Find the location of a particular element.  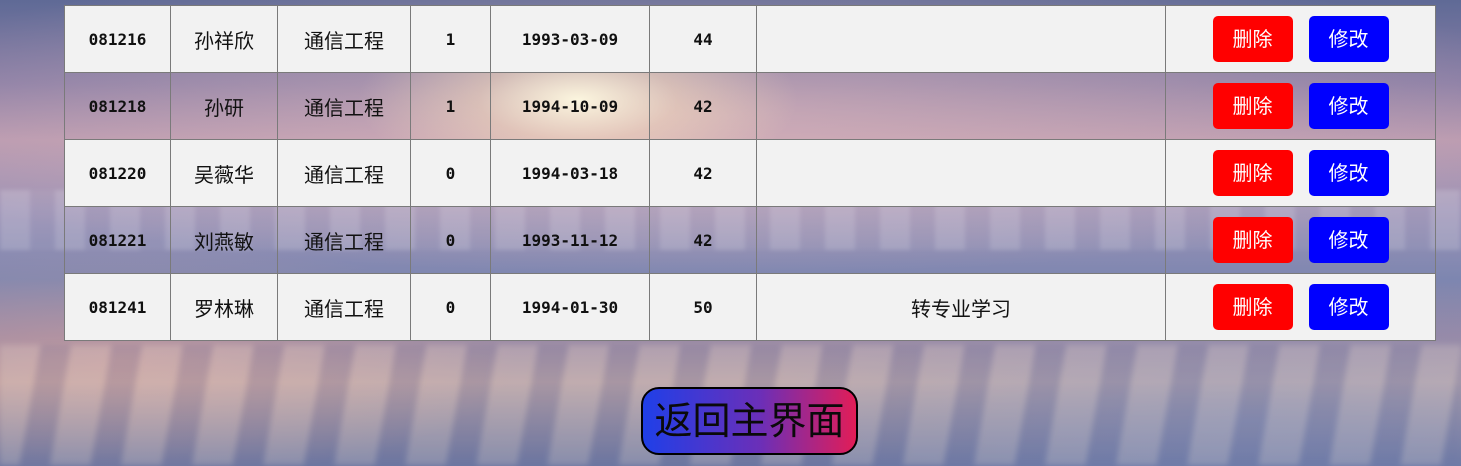

student-name-cell: 孙祥欣 is located at coordinates (224, 39).